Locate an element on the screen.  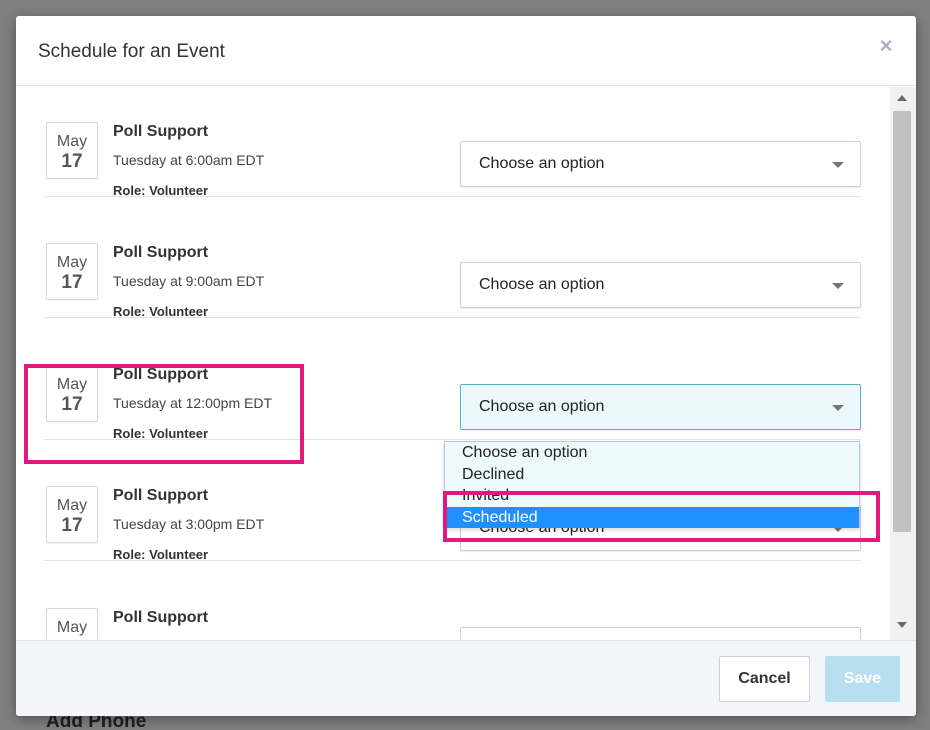
dropdown-option: Choose an option is located at coordinates (652, 453).